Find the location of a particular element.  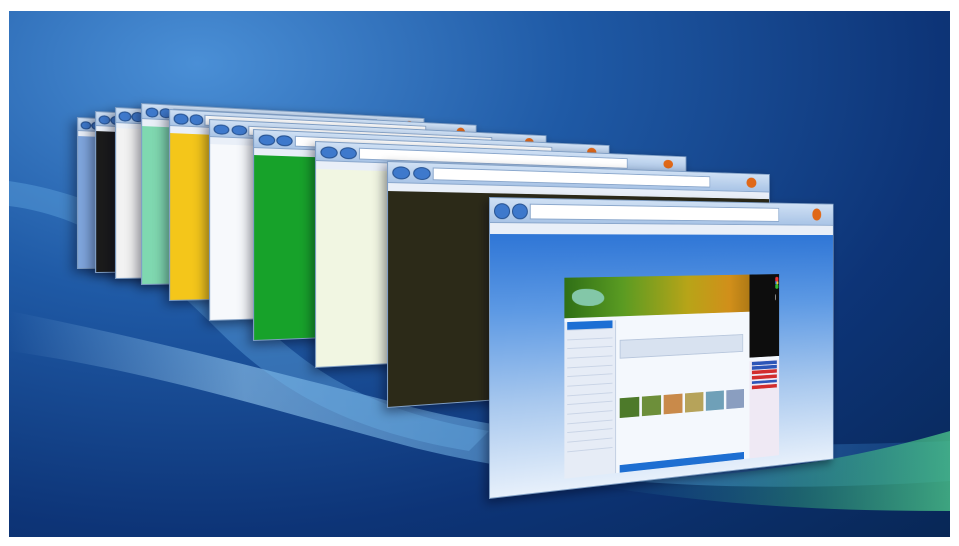

side-promo-panel is located at coordinates (764, 315).